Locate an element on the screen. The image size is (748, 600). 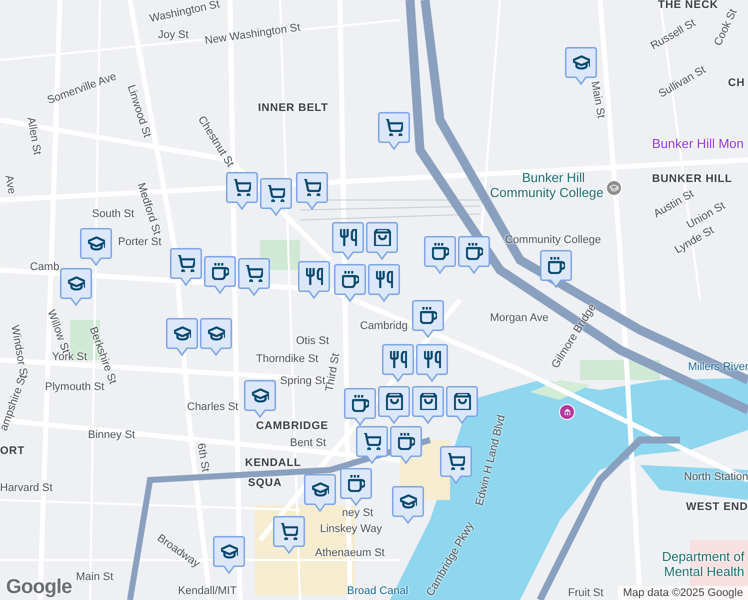
map-label: Third St is located at coordinates (333, 372).